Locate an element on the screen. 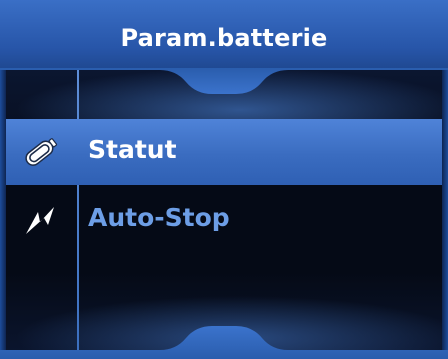  bottom-notch-decoration is located at coordinates (224, 342).